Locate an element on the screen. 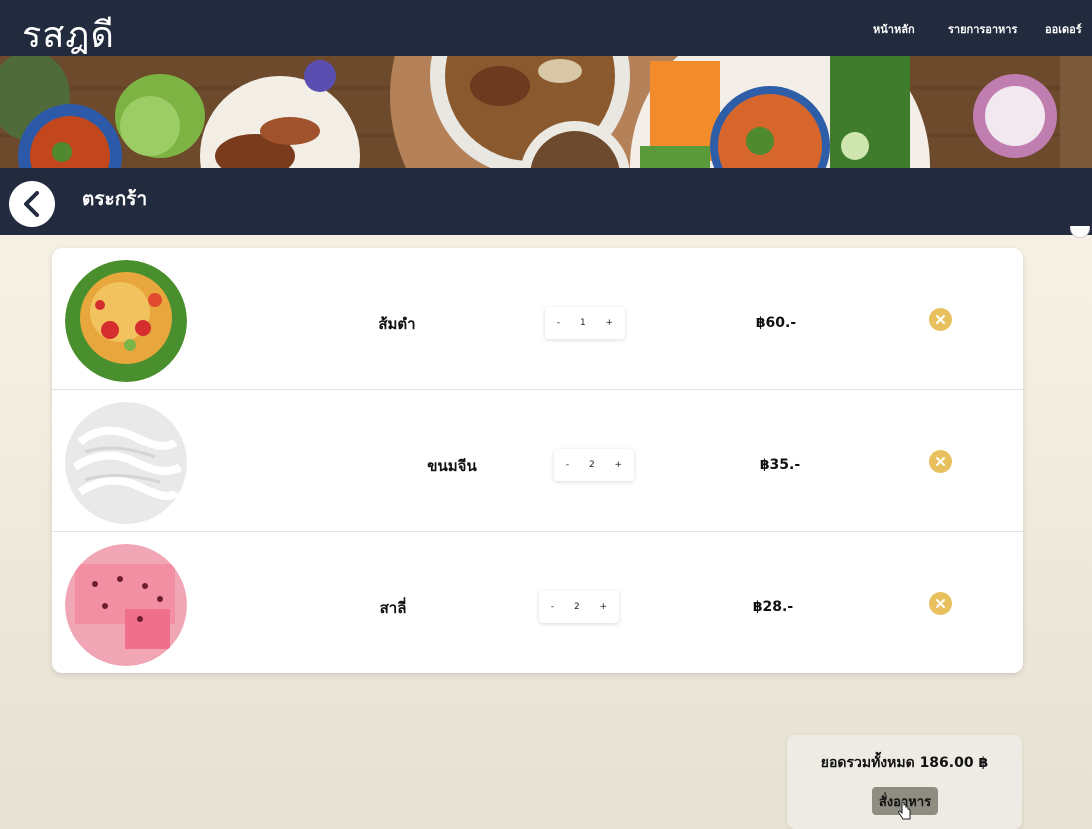  item-price: ฿28.- is located at coordinates (773, 607).